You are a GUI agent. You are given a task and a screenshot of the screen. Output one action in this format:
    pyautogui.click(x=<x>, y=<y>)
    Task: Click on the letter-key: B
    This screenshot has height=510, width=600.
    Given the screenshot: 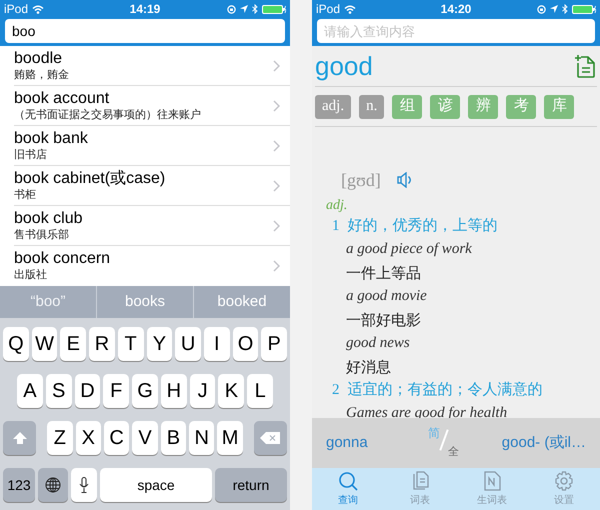 What is the action you would take?
    pyautogui.click(x=173, y=438)
    